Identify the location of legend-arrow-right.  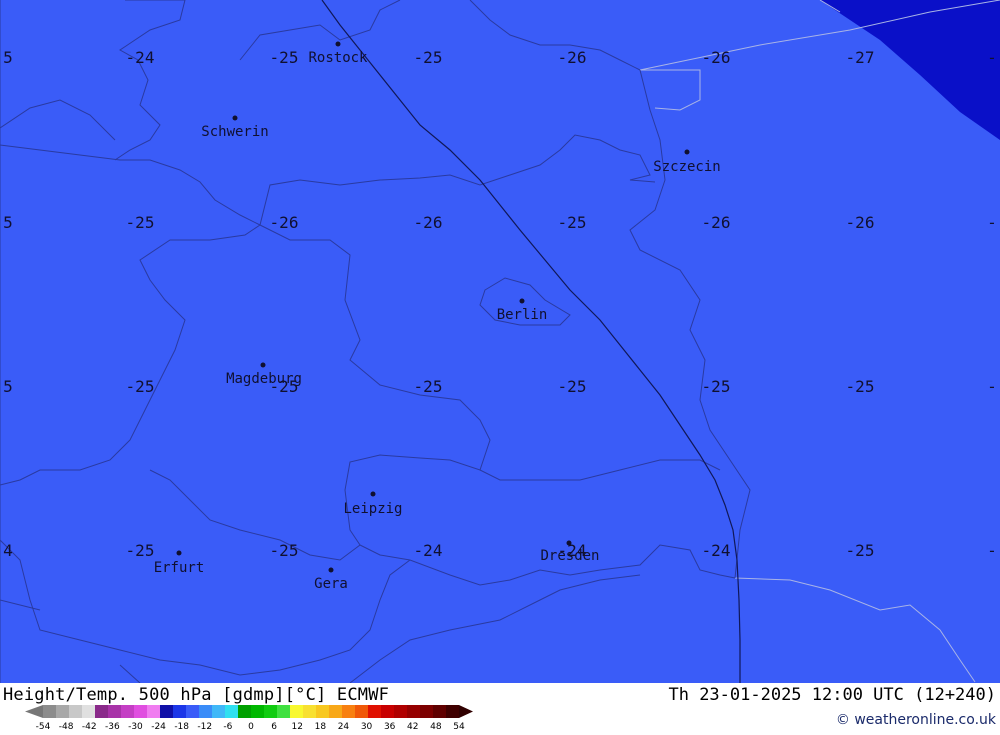
(466, 711).